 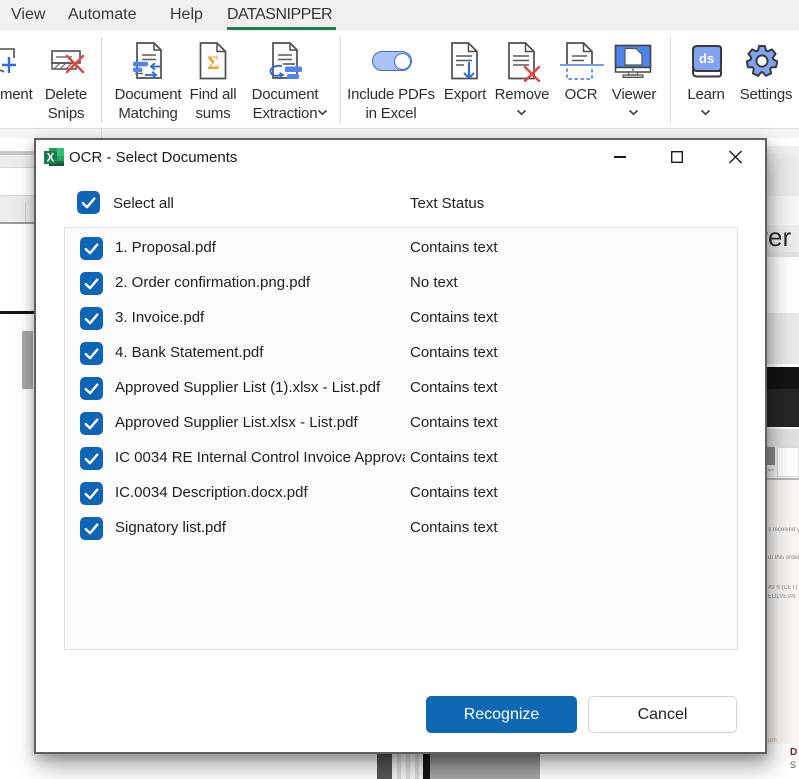 I want to click on svg-text: ds, so click(x=706, y=58).